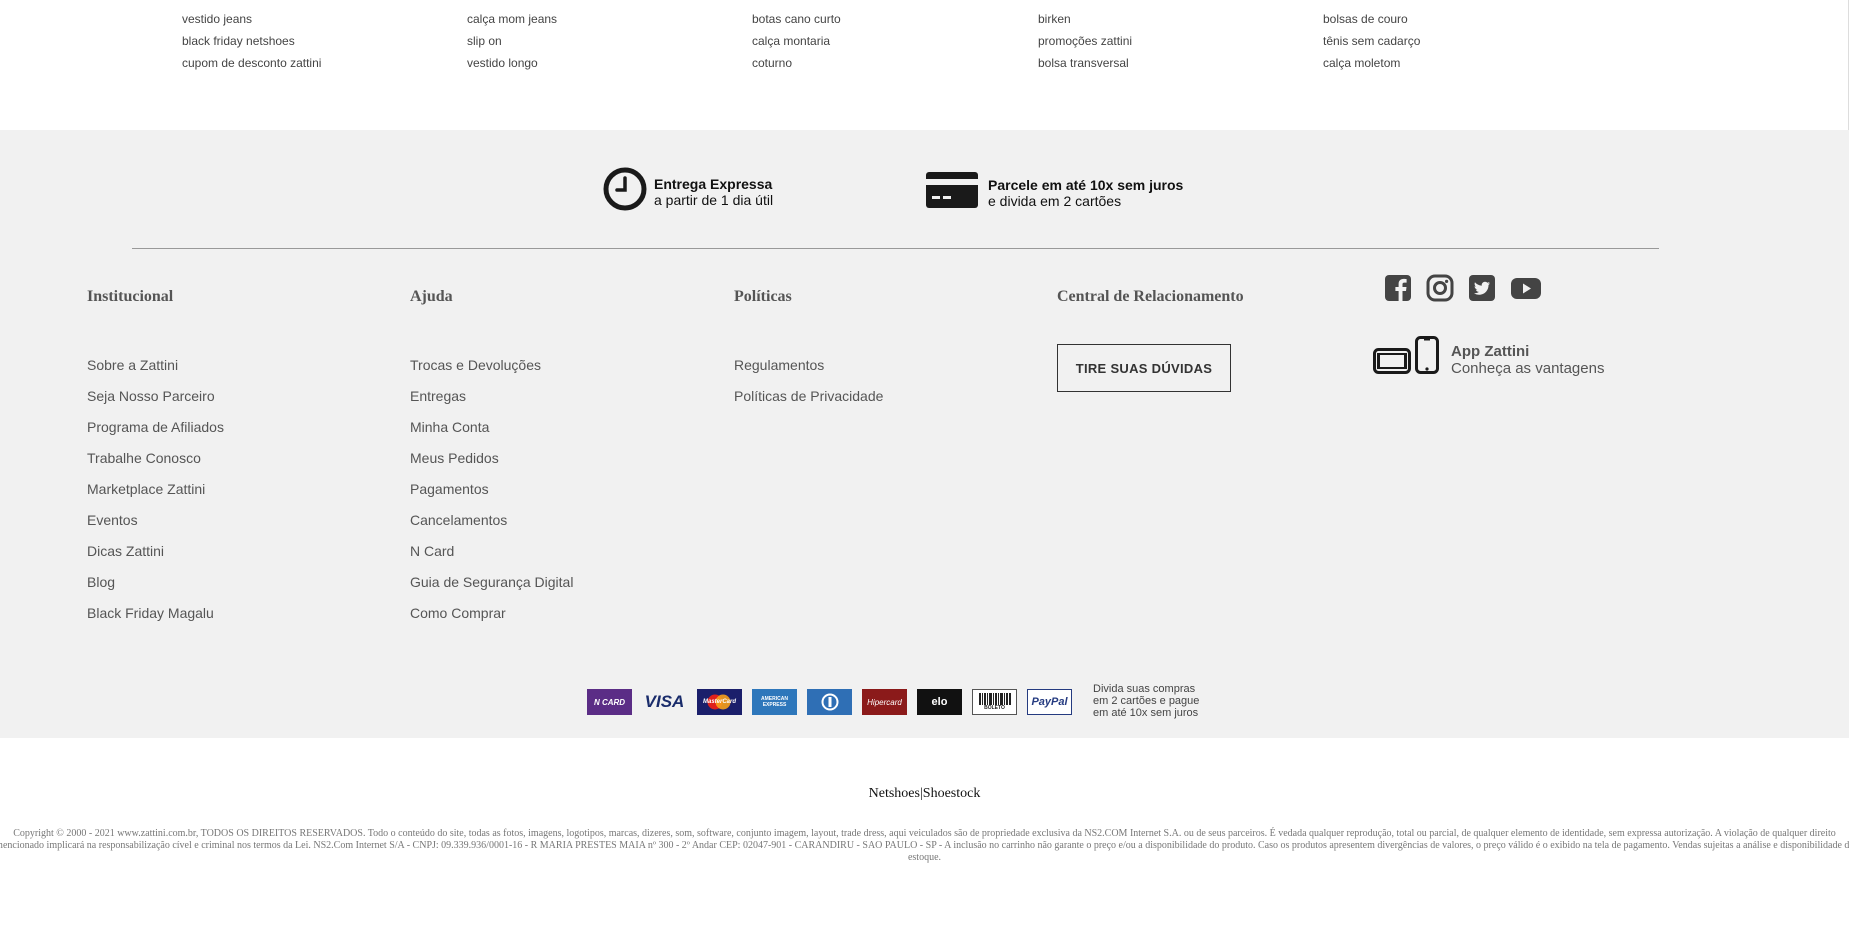 The width and height of the screenshot is (1849, 929). I want to click on keyword-link: coturno, so click(796, 63).